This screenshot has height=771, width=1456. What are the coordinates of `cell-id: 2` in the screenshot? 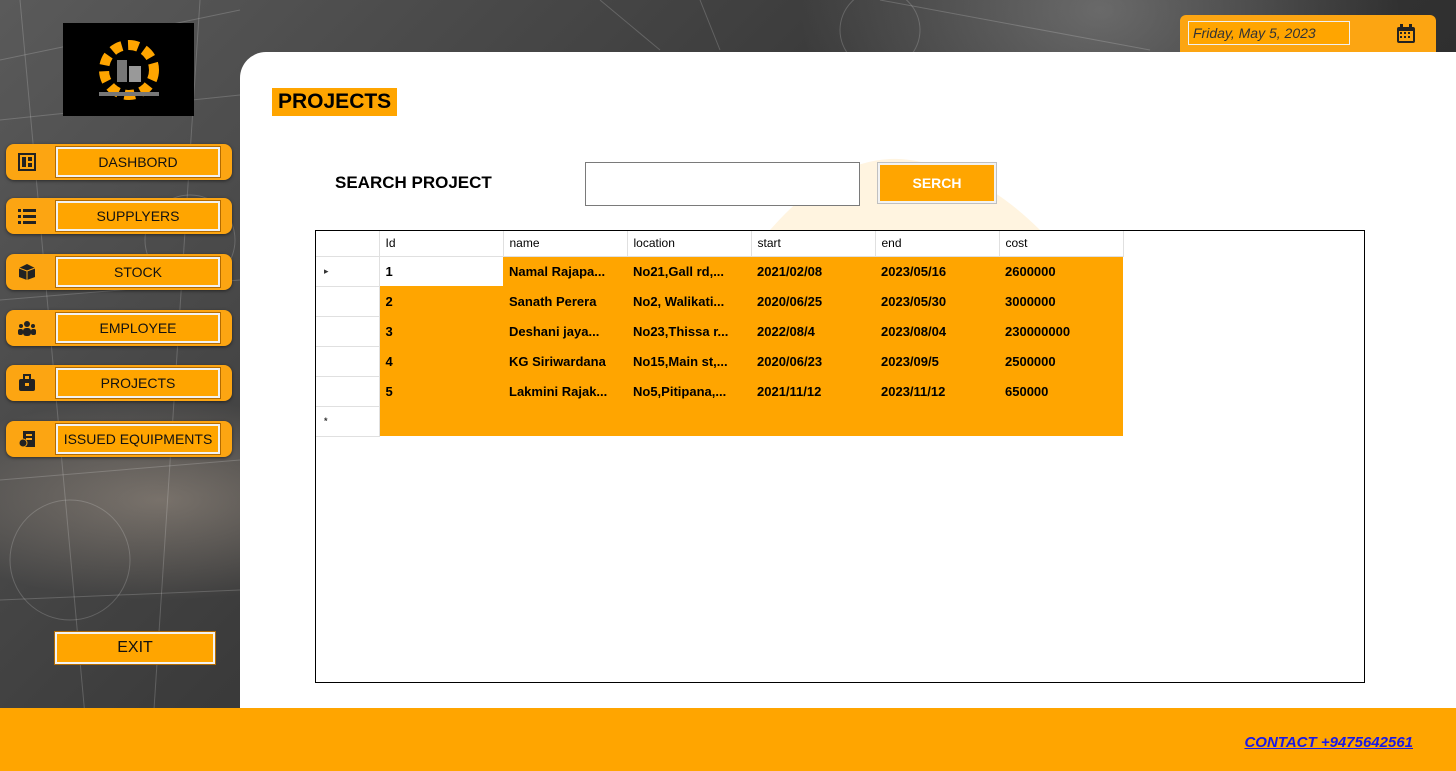 It's located at (441, 301).